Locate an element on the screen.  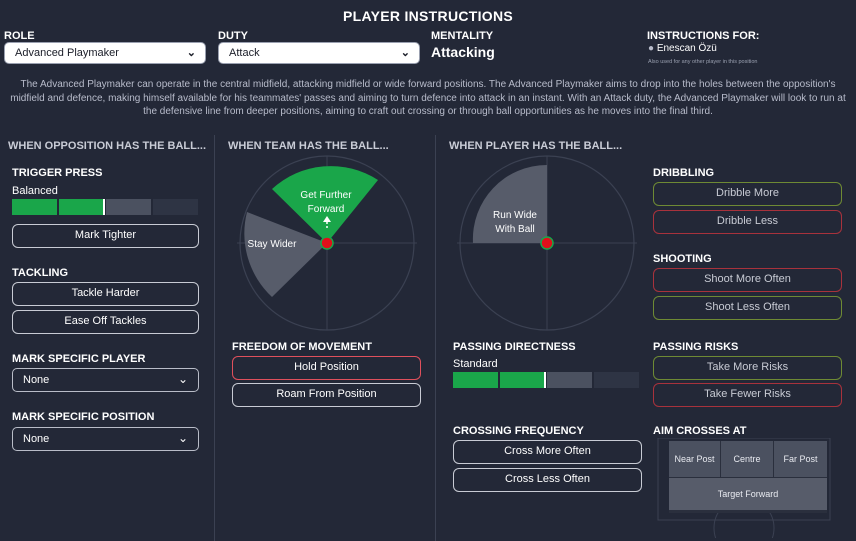
trigger-press-slider is located at coordinates (105, 207).